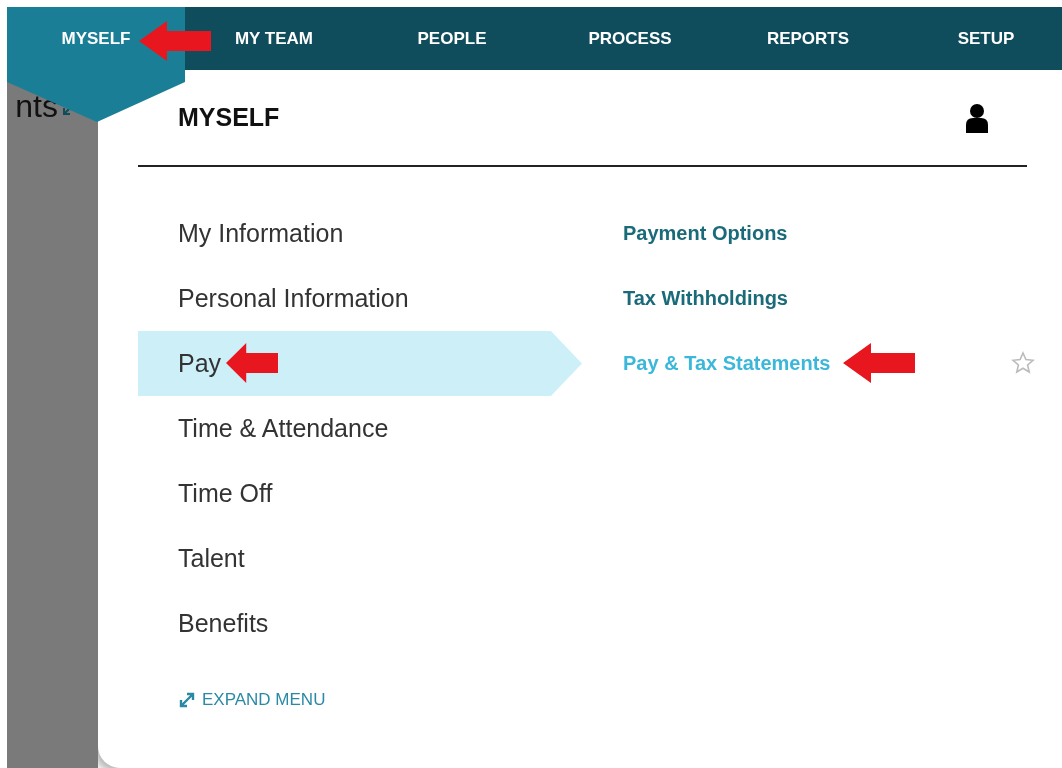 This screenshot has width=1062, height=768. Describe the element at coordinates (977, 117) in the screenshot. I see `person-icon` at that location.